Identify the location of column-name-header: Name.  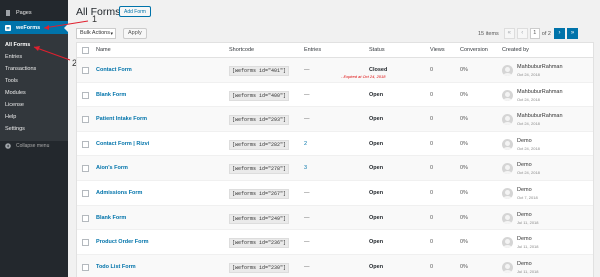
(103, 50).